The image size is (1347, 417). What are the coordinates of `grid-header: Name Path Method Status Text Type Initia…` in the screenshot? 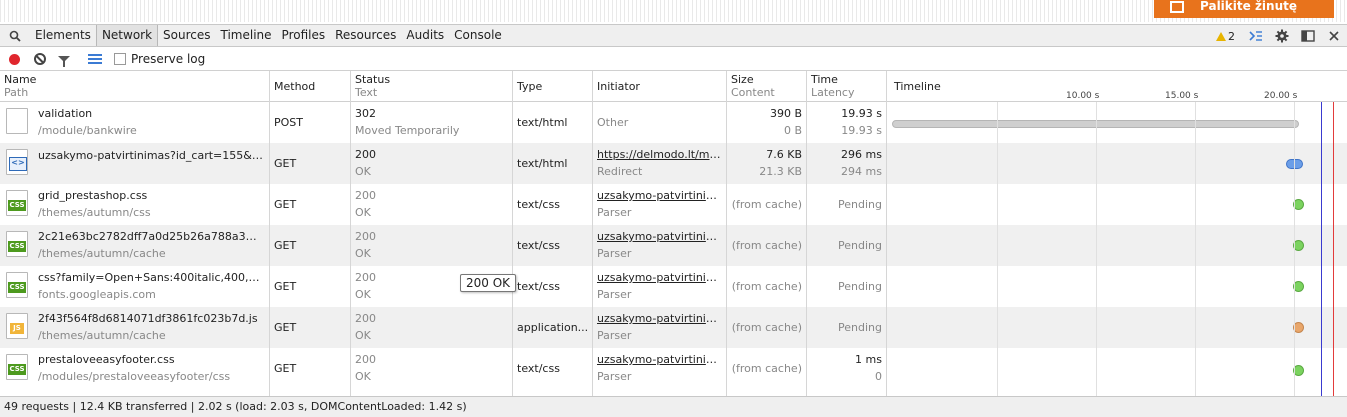 It's located at (673, 86).